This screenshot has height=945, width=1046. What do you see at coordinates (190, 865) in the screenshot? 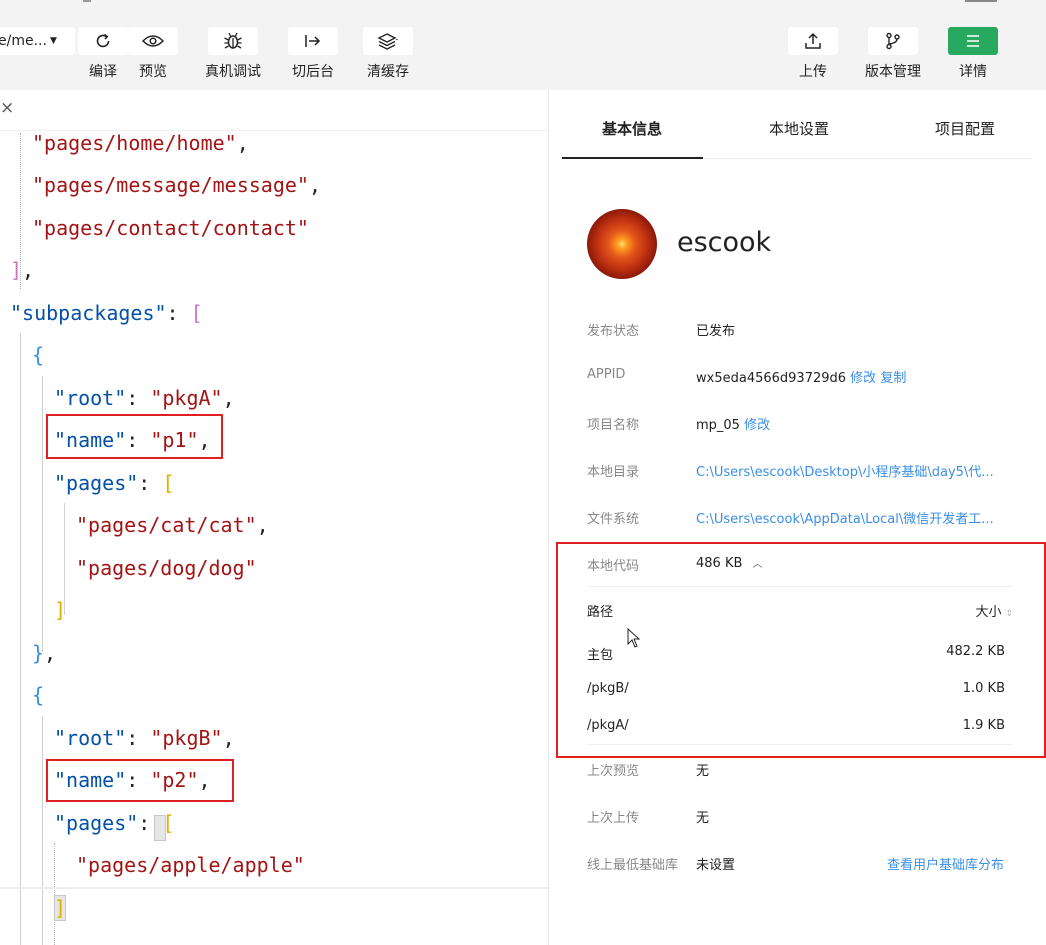
I see `code-line: "pages/apple/apple"` at bounding box center [190, 865].